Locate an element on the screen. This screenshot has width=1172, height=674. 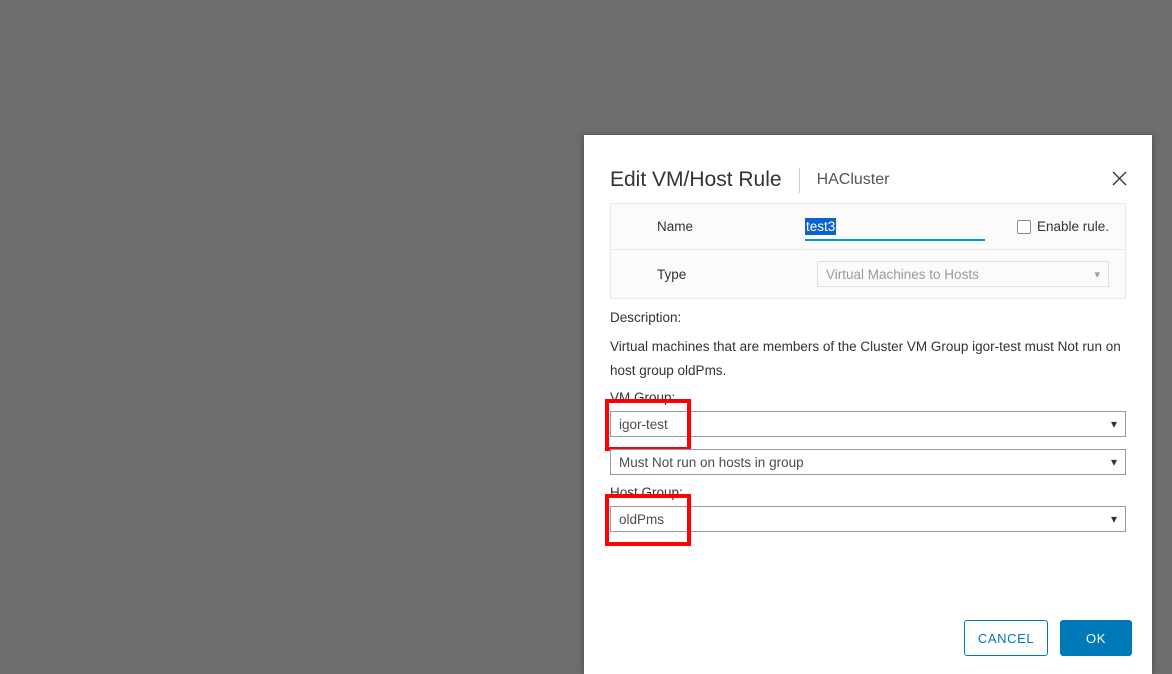
subnav-group-vsphere-cluster-services: vSphere Cluster Services ▾ is located at coordinates (428, 648).